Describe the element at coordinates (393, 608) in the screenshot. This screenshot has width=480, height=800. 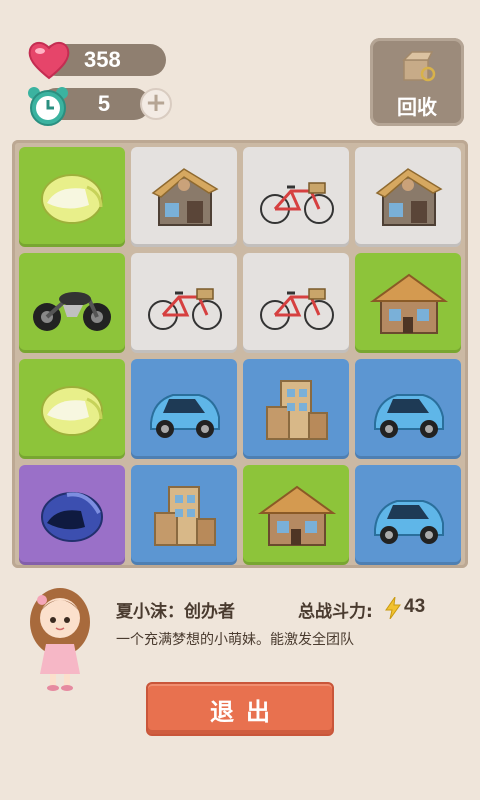
I see `lightning-bolt-icon` at that location.